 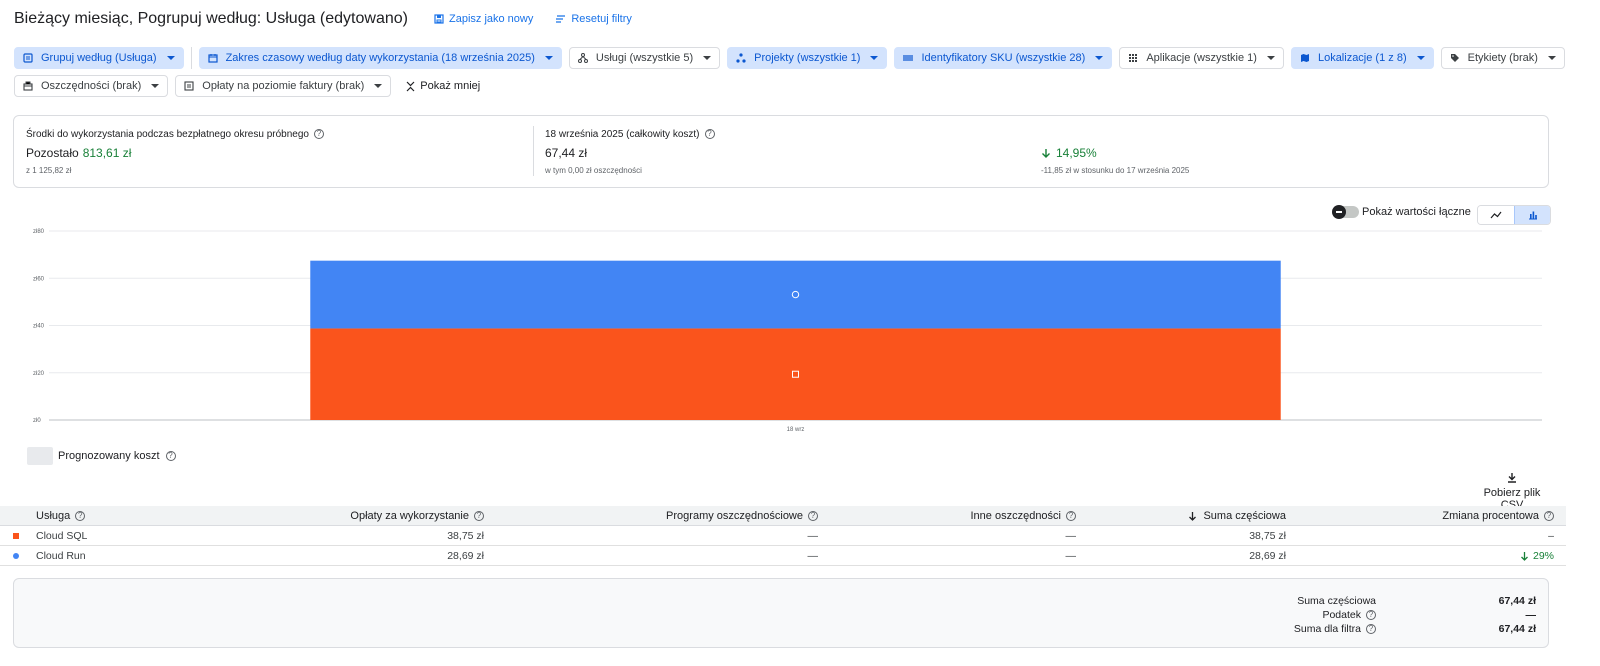 What do you see at coordinates (775, 601) in the screenshot?
I see `subtotal-row: Suma częściowa 67,44 zł` at bounding box center [775, 601].